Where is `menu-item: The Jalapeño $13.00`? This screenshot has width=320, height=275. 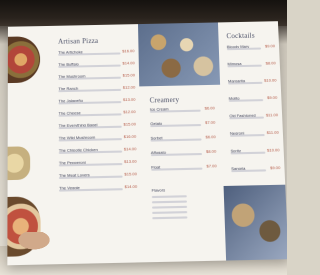
menu-item: The Jalapeño $13.00 is located at coordinates (97, 102).